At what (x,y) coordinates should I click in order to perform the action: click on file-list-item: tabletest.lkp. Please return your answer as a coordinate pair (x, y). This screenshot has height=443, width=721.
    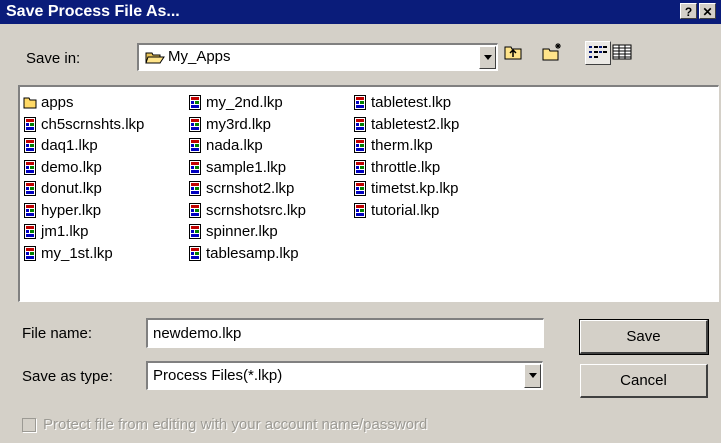
    Looking at the image, I should click on (406, 103).